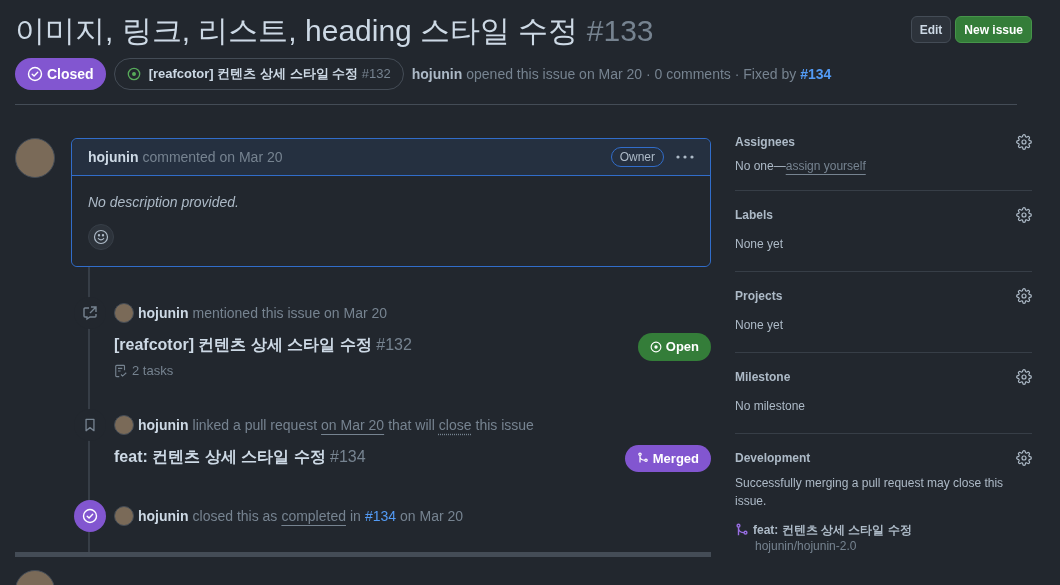 Image resolution: width=1060 pixels, height=585 pixels. I want to click on event-text: linked a pull request on Mar 20 that will close this issue, so click(363, 424).